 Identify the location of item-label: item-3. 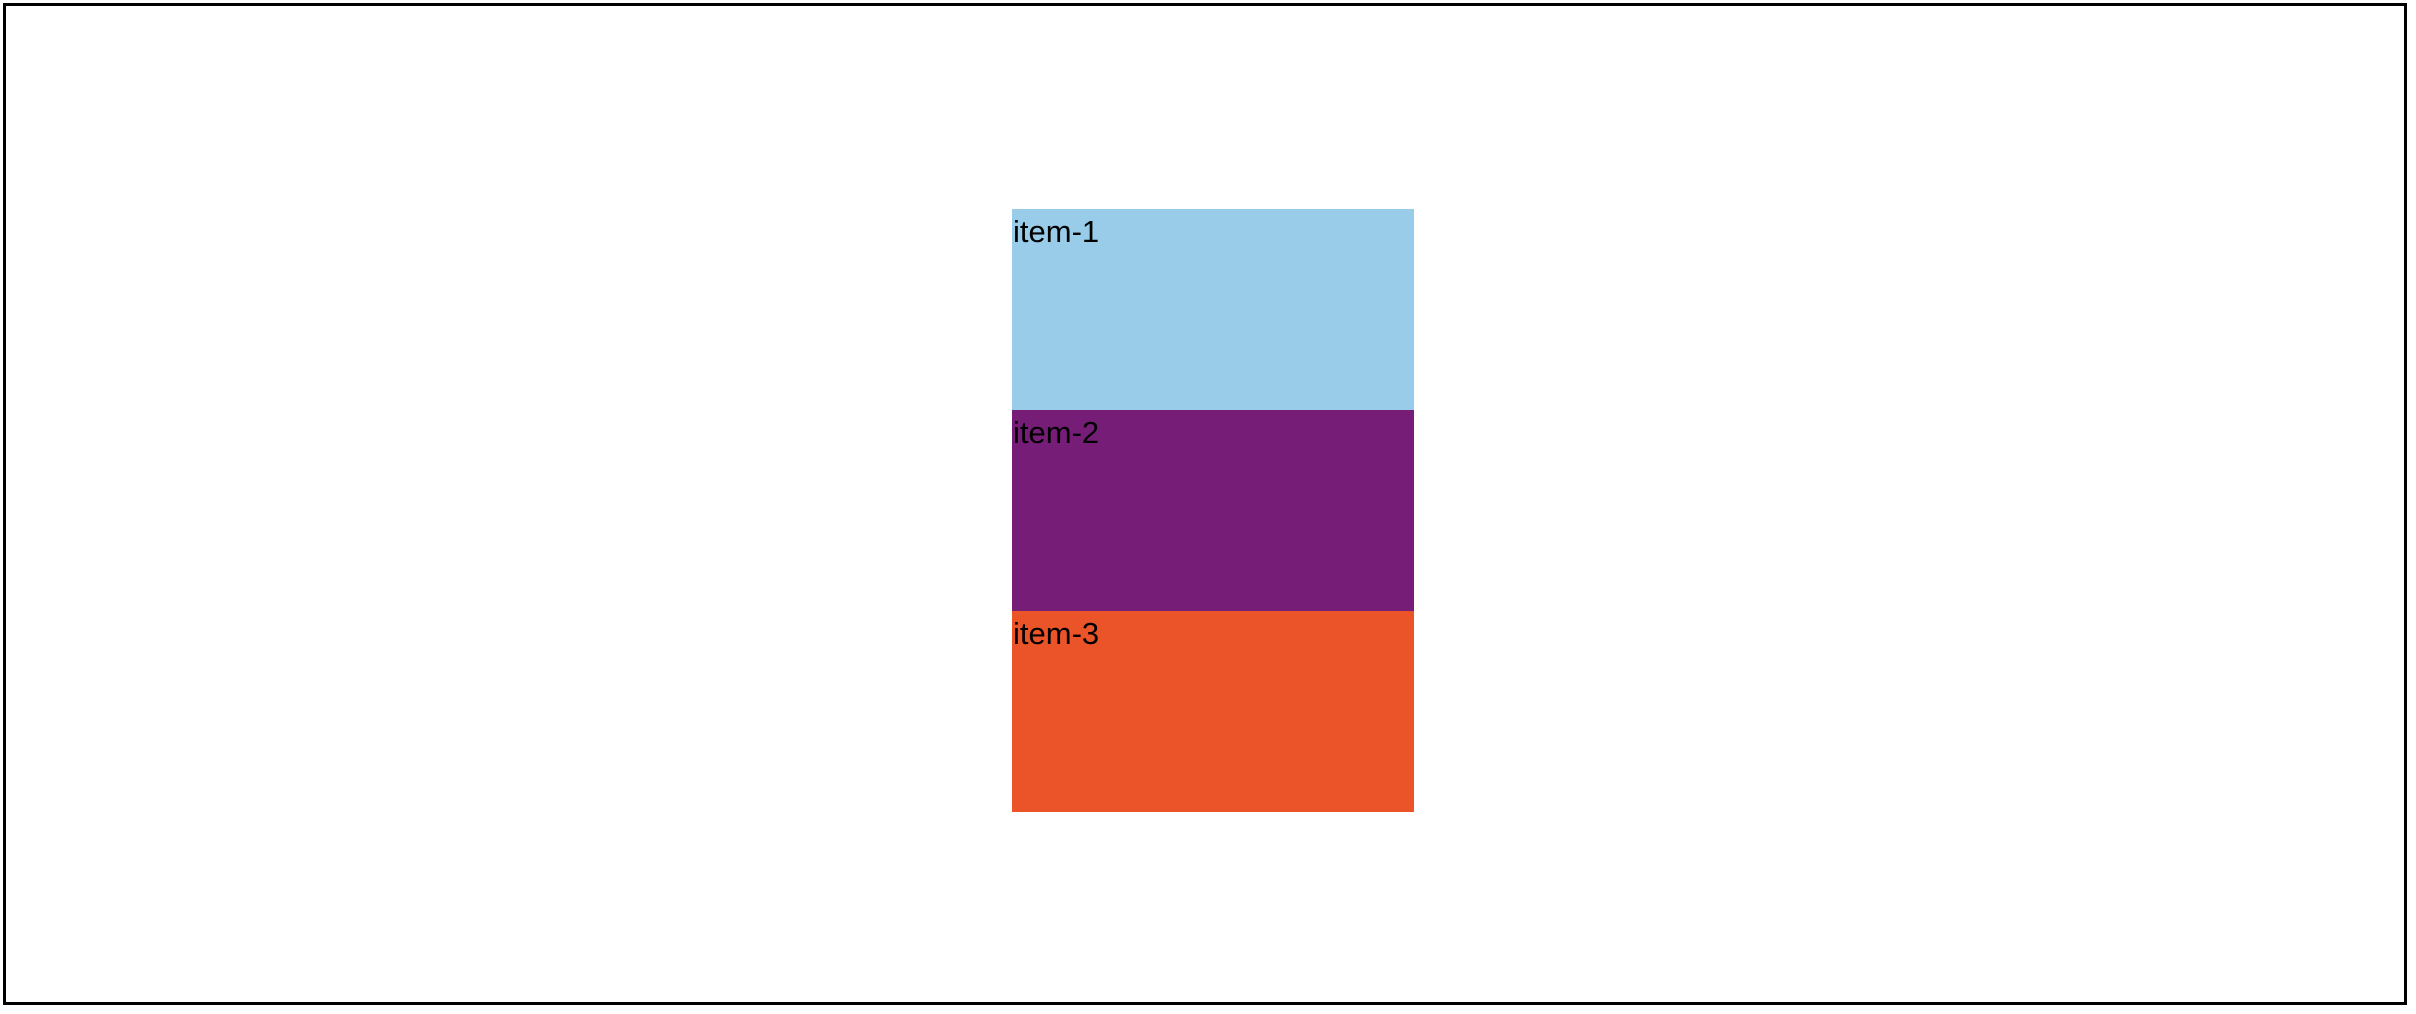
(1056, 633).